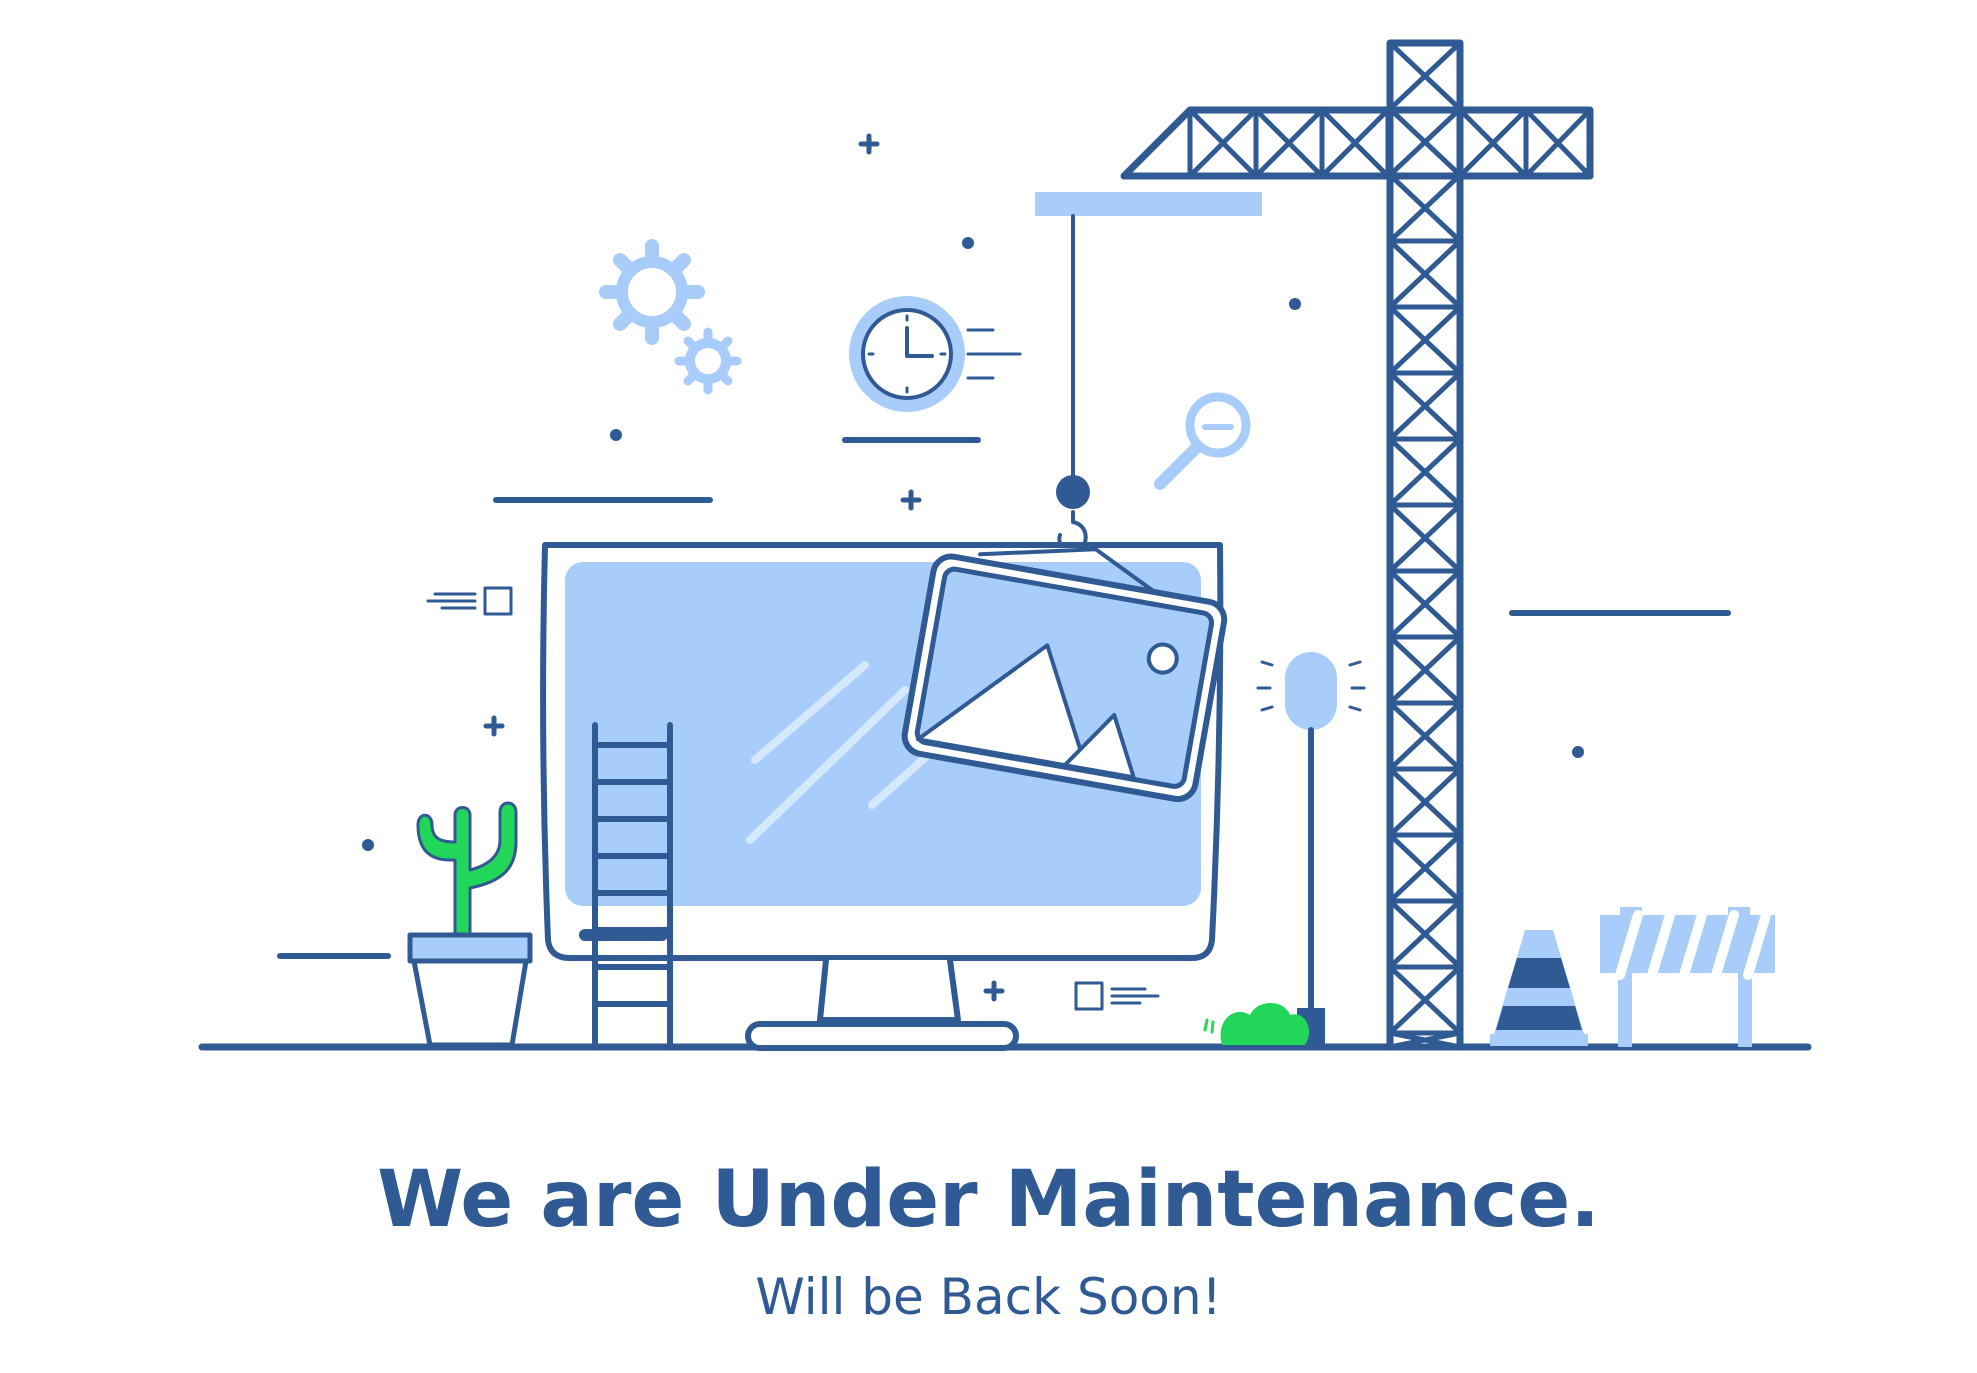 This screenshot has width=1977, height=1373. Describe the element at coordinates (1148, 204) in the screenshot. I see `crane-bar` at that location.